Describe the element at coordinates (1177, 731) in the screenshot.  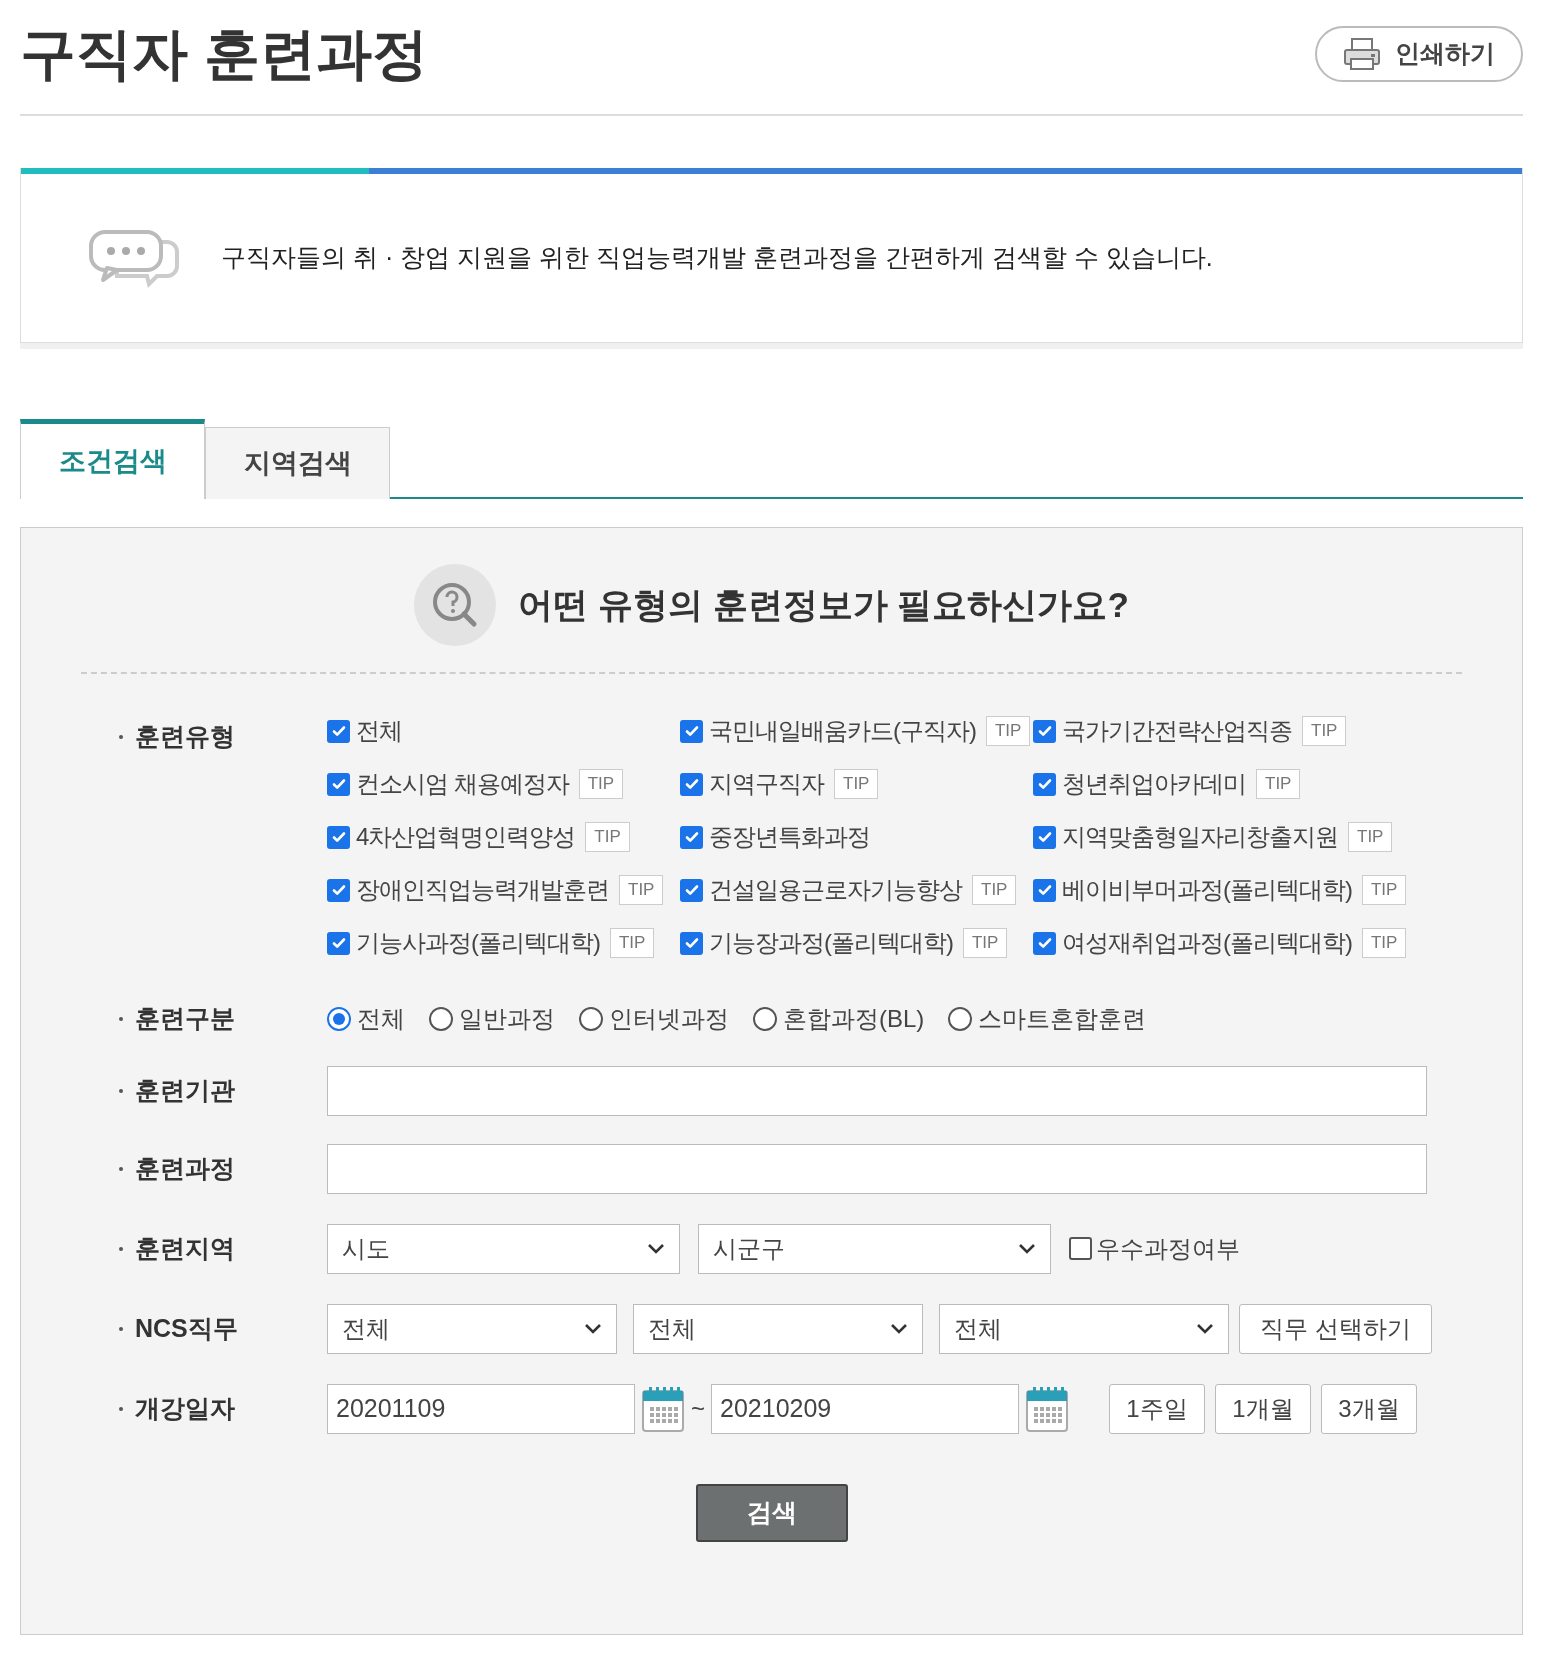
I see `checkbox-label: 국가기간전략산업직종` at that location.